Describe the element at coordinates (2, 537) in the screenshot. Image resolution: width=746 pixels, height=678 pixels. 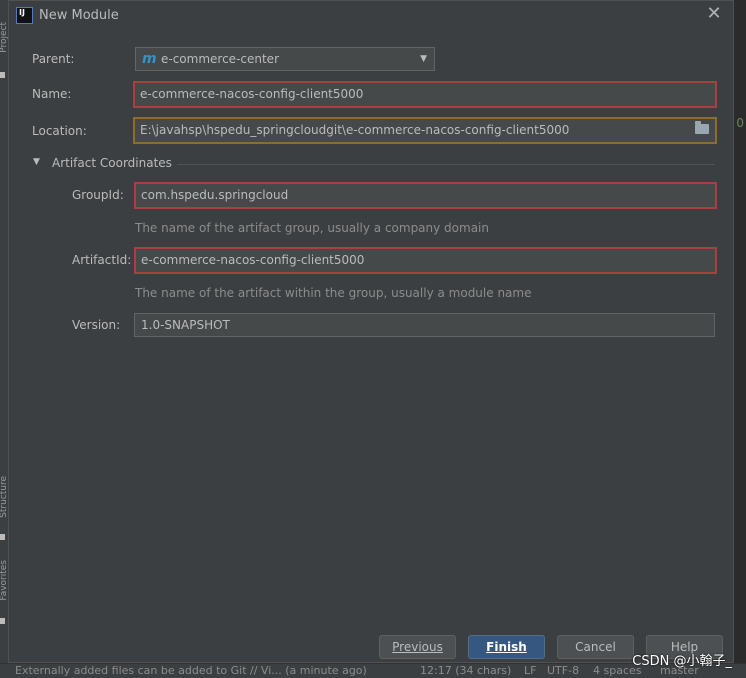
I see `structure-tab-icon` at that location.